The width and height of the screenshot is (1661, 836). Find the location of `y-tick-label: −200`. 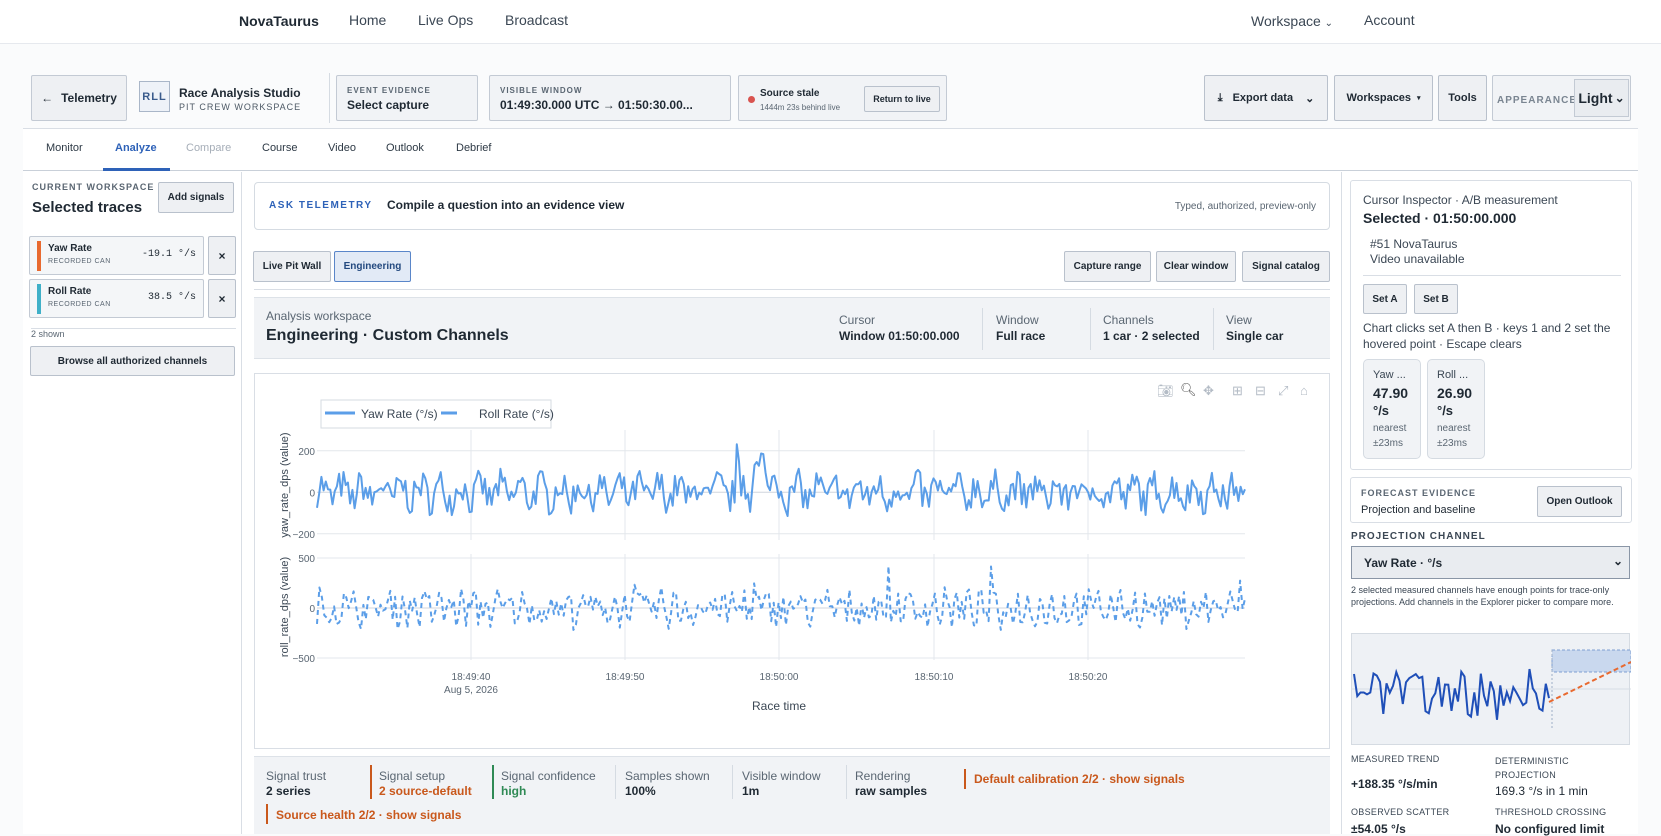

y-tick-label: −200 is located at coordinates (303, 535).